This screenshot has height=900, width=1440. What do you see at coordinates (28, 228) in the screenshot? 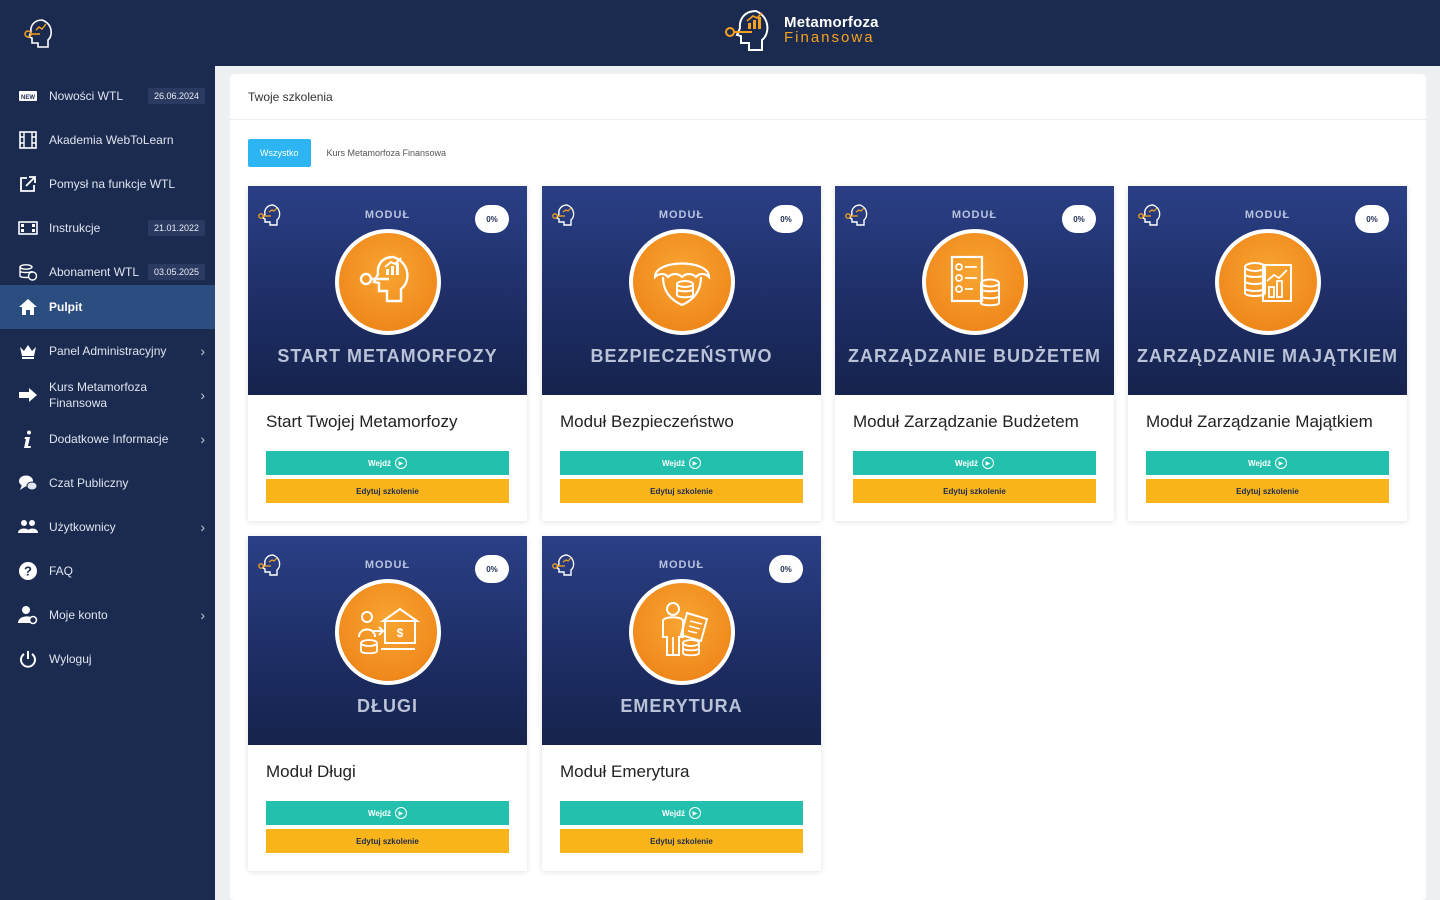
I see `video-icon` at bounding box center [28, 228].